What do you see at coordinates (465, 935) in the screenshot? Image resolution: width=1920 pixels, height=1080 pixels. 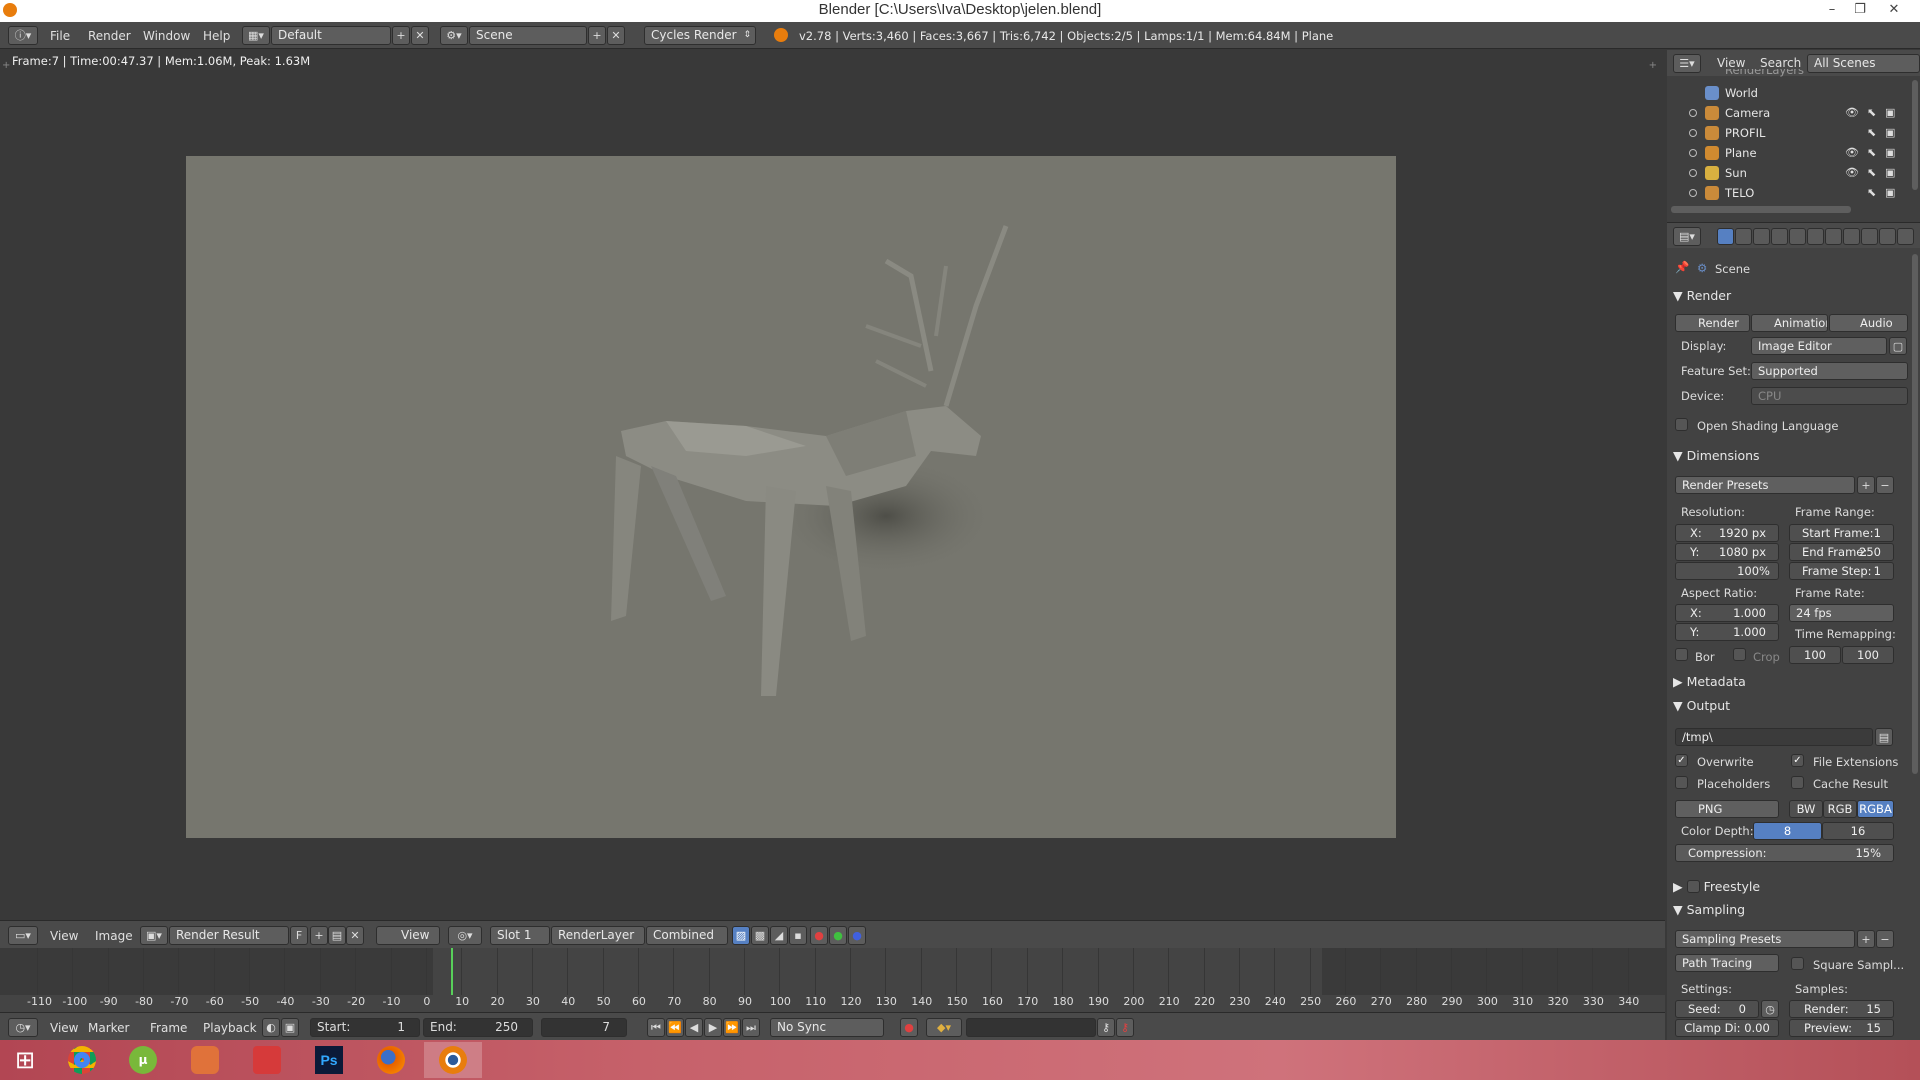 I see `pivot-icon: ◎▾` at bounding box center [465, 935].